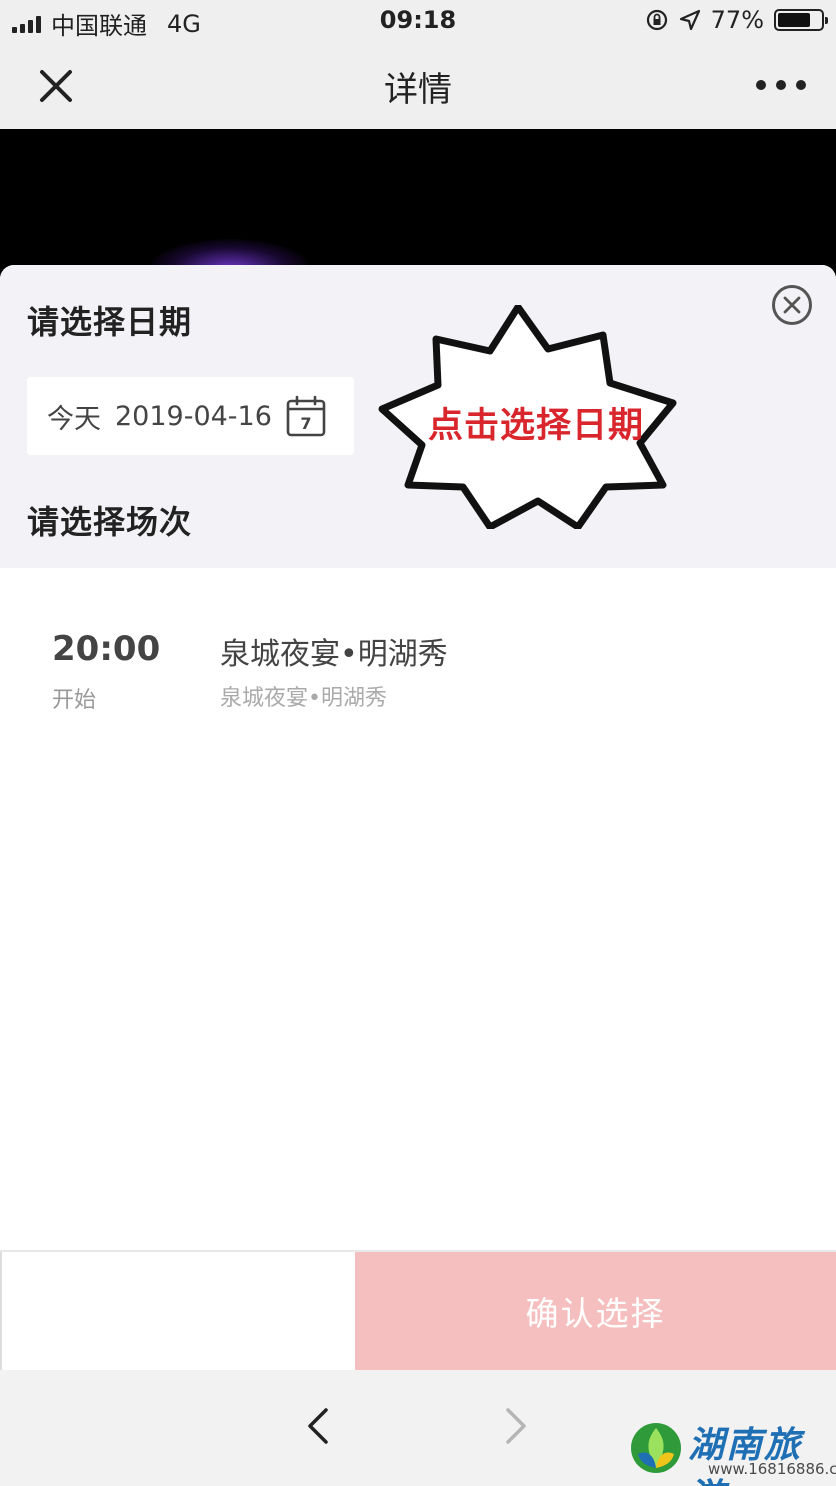 This screenshot has width=836, height=1486. Describe the element at coordinates (334, 654) in the screenshot. I see `session-name: 泉城夜宴•明湖秀` at that location.